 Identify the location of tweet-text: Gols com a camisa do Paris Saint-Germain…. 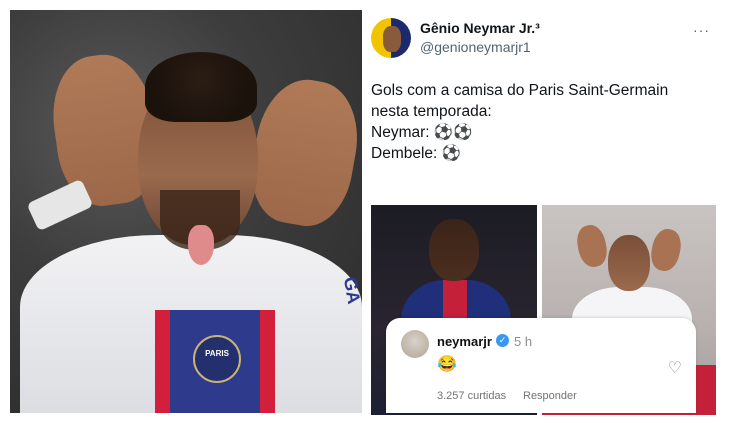
(541, 122).